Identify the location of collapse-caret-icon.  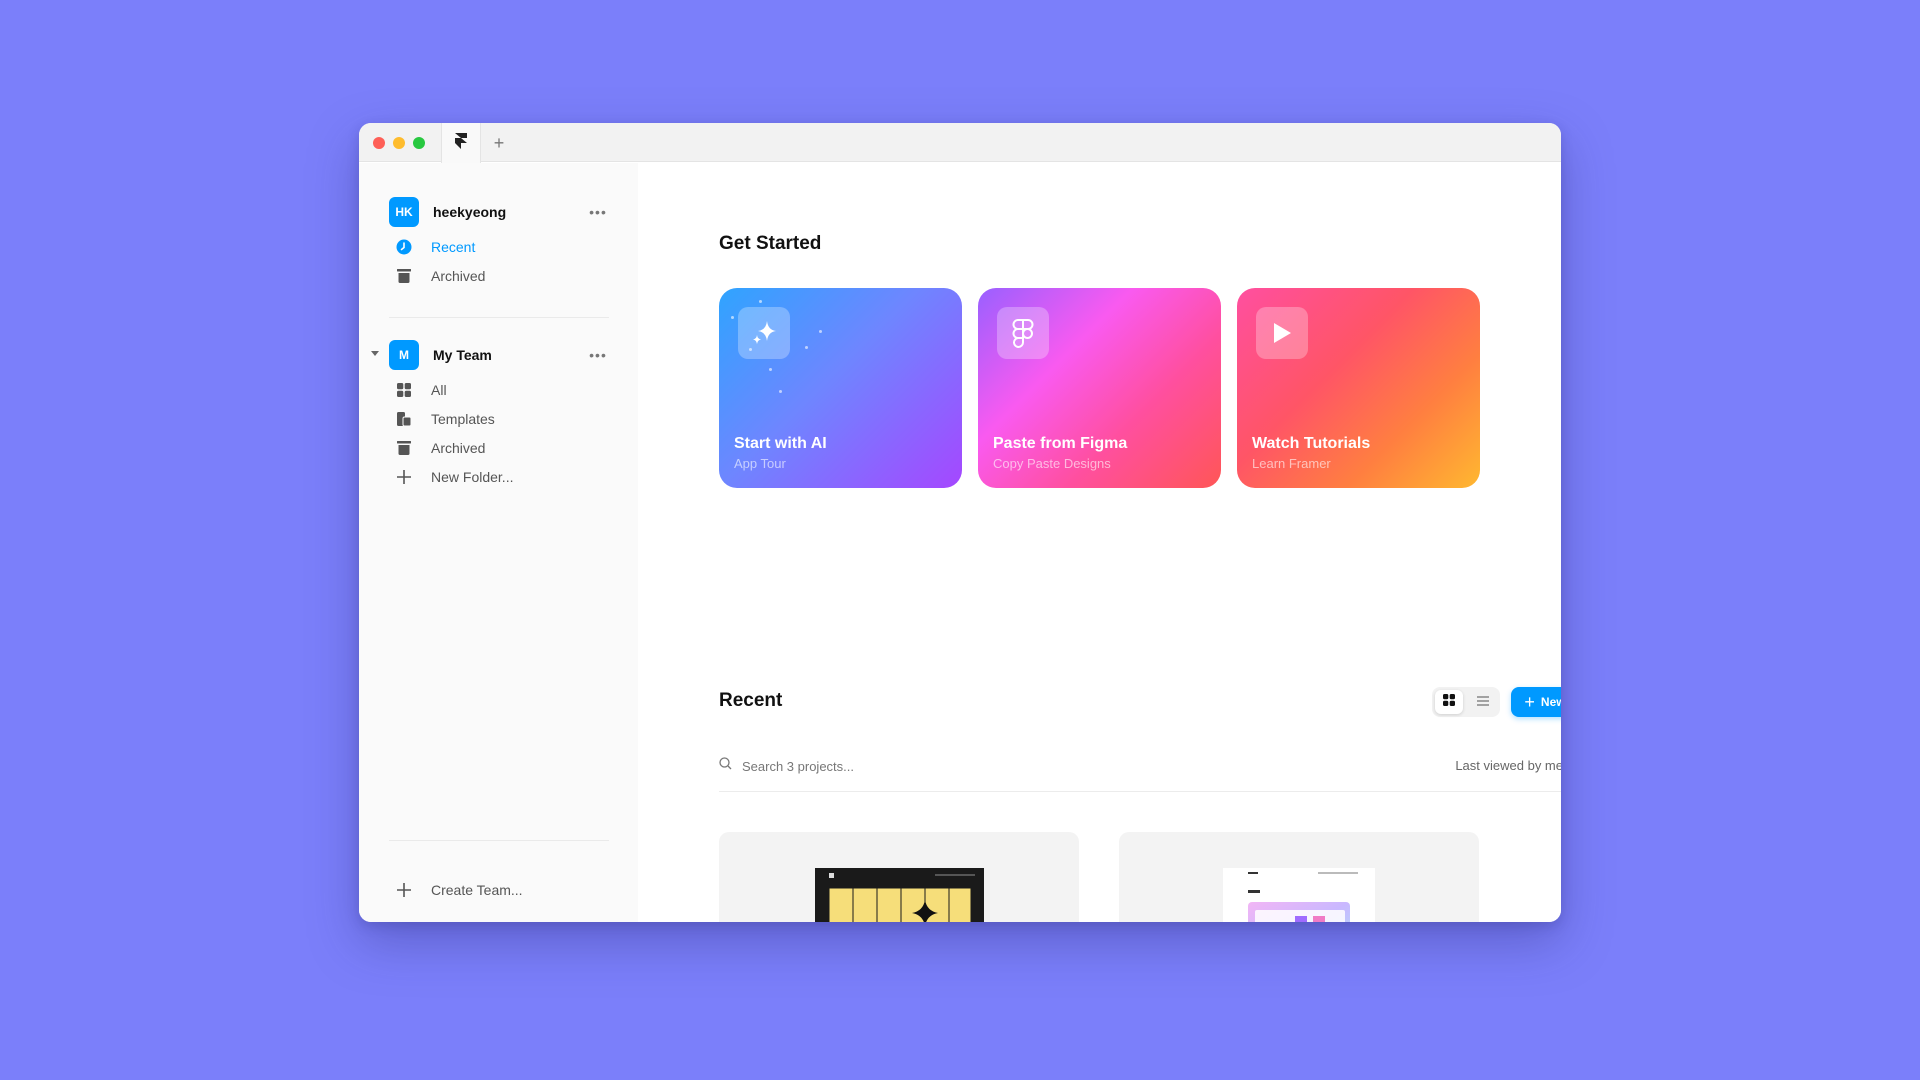
(375, 353).